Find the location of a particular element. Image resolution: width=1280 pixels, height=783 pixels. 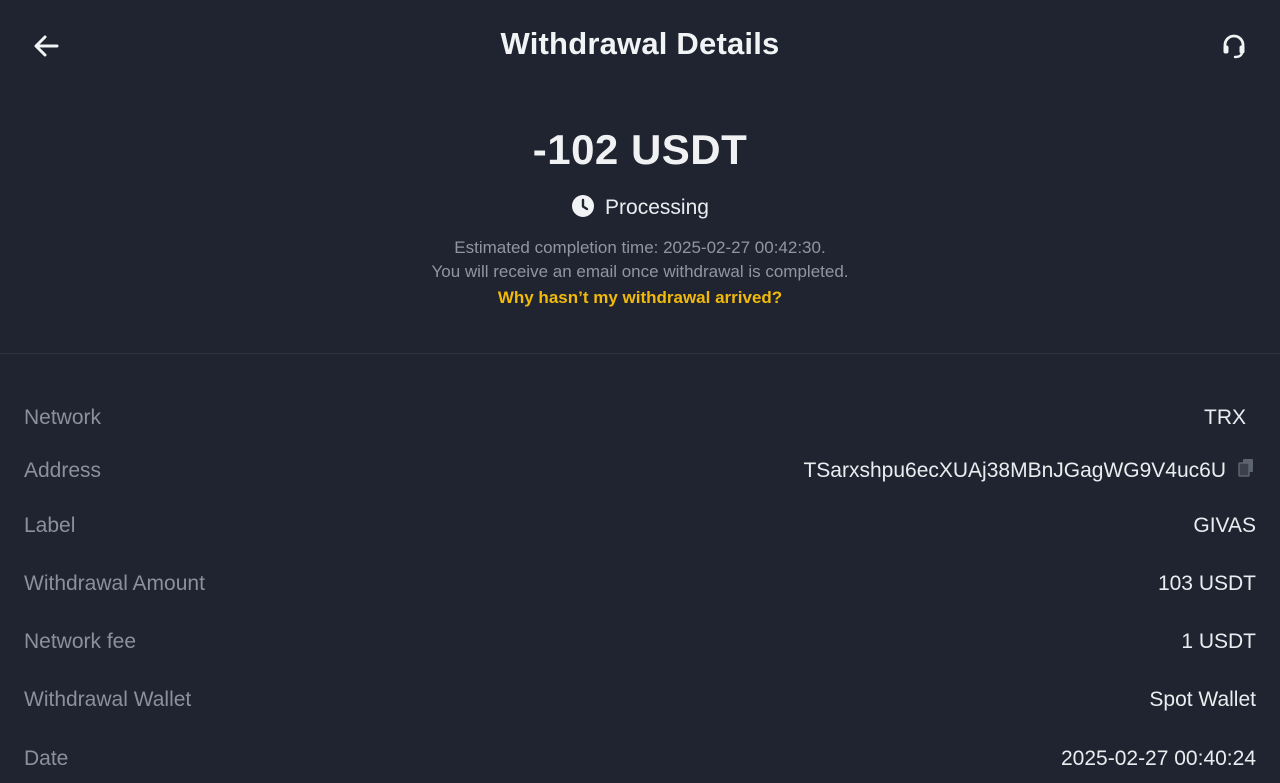

copy-icon is located at coordinates (1246, 471).